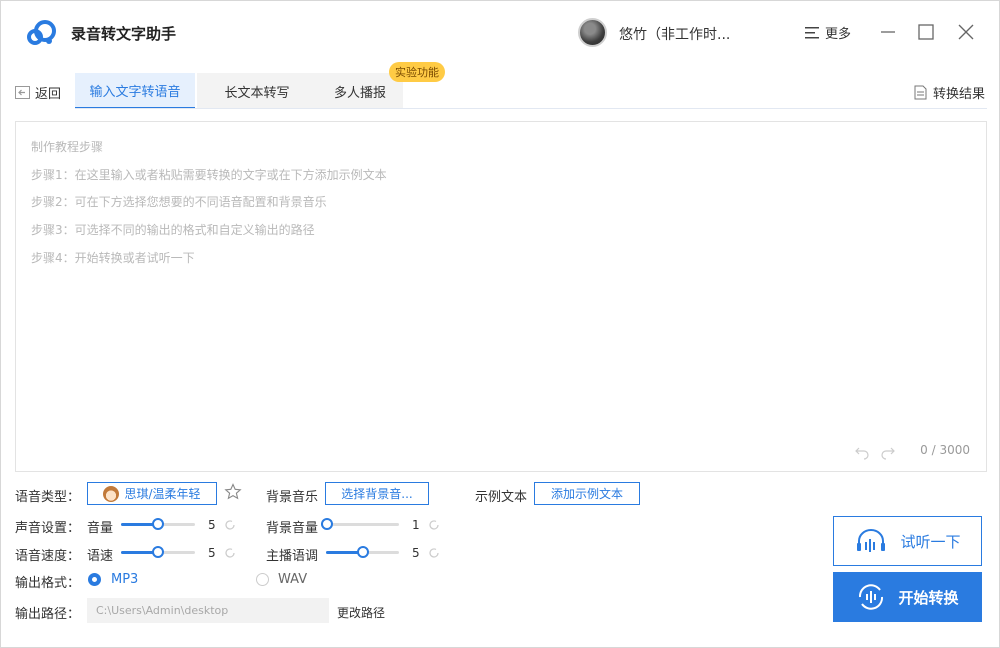 The image size is (1000, 648). I want to click on output-path-field: C:\Users\Admin\desktop, so click(208, 610).